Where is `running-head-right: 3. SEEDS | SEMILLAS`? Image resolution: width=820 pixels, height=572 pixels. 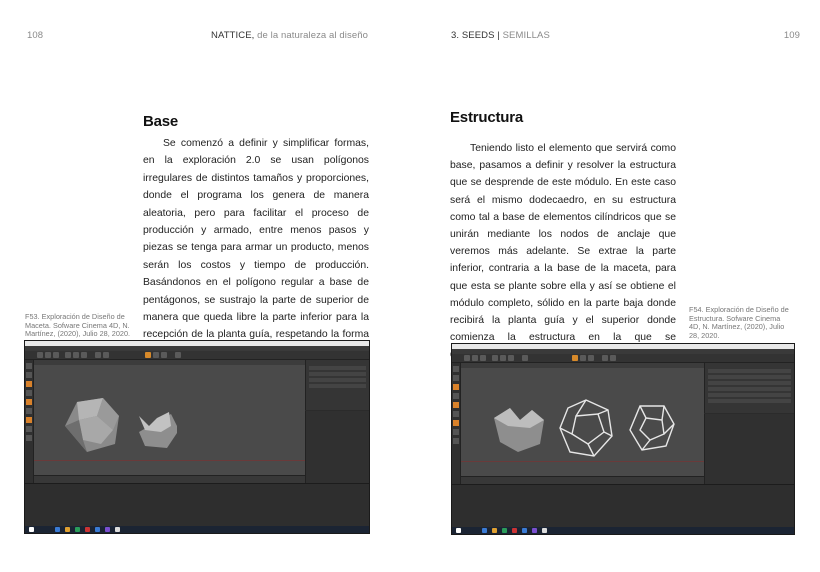 running-head-right: 3. SEEDS | SEMILLAS is located at coordinates (500, 35).